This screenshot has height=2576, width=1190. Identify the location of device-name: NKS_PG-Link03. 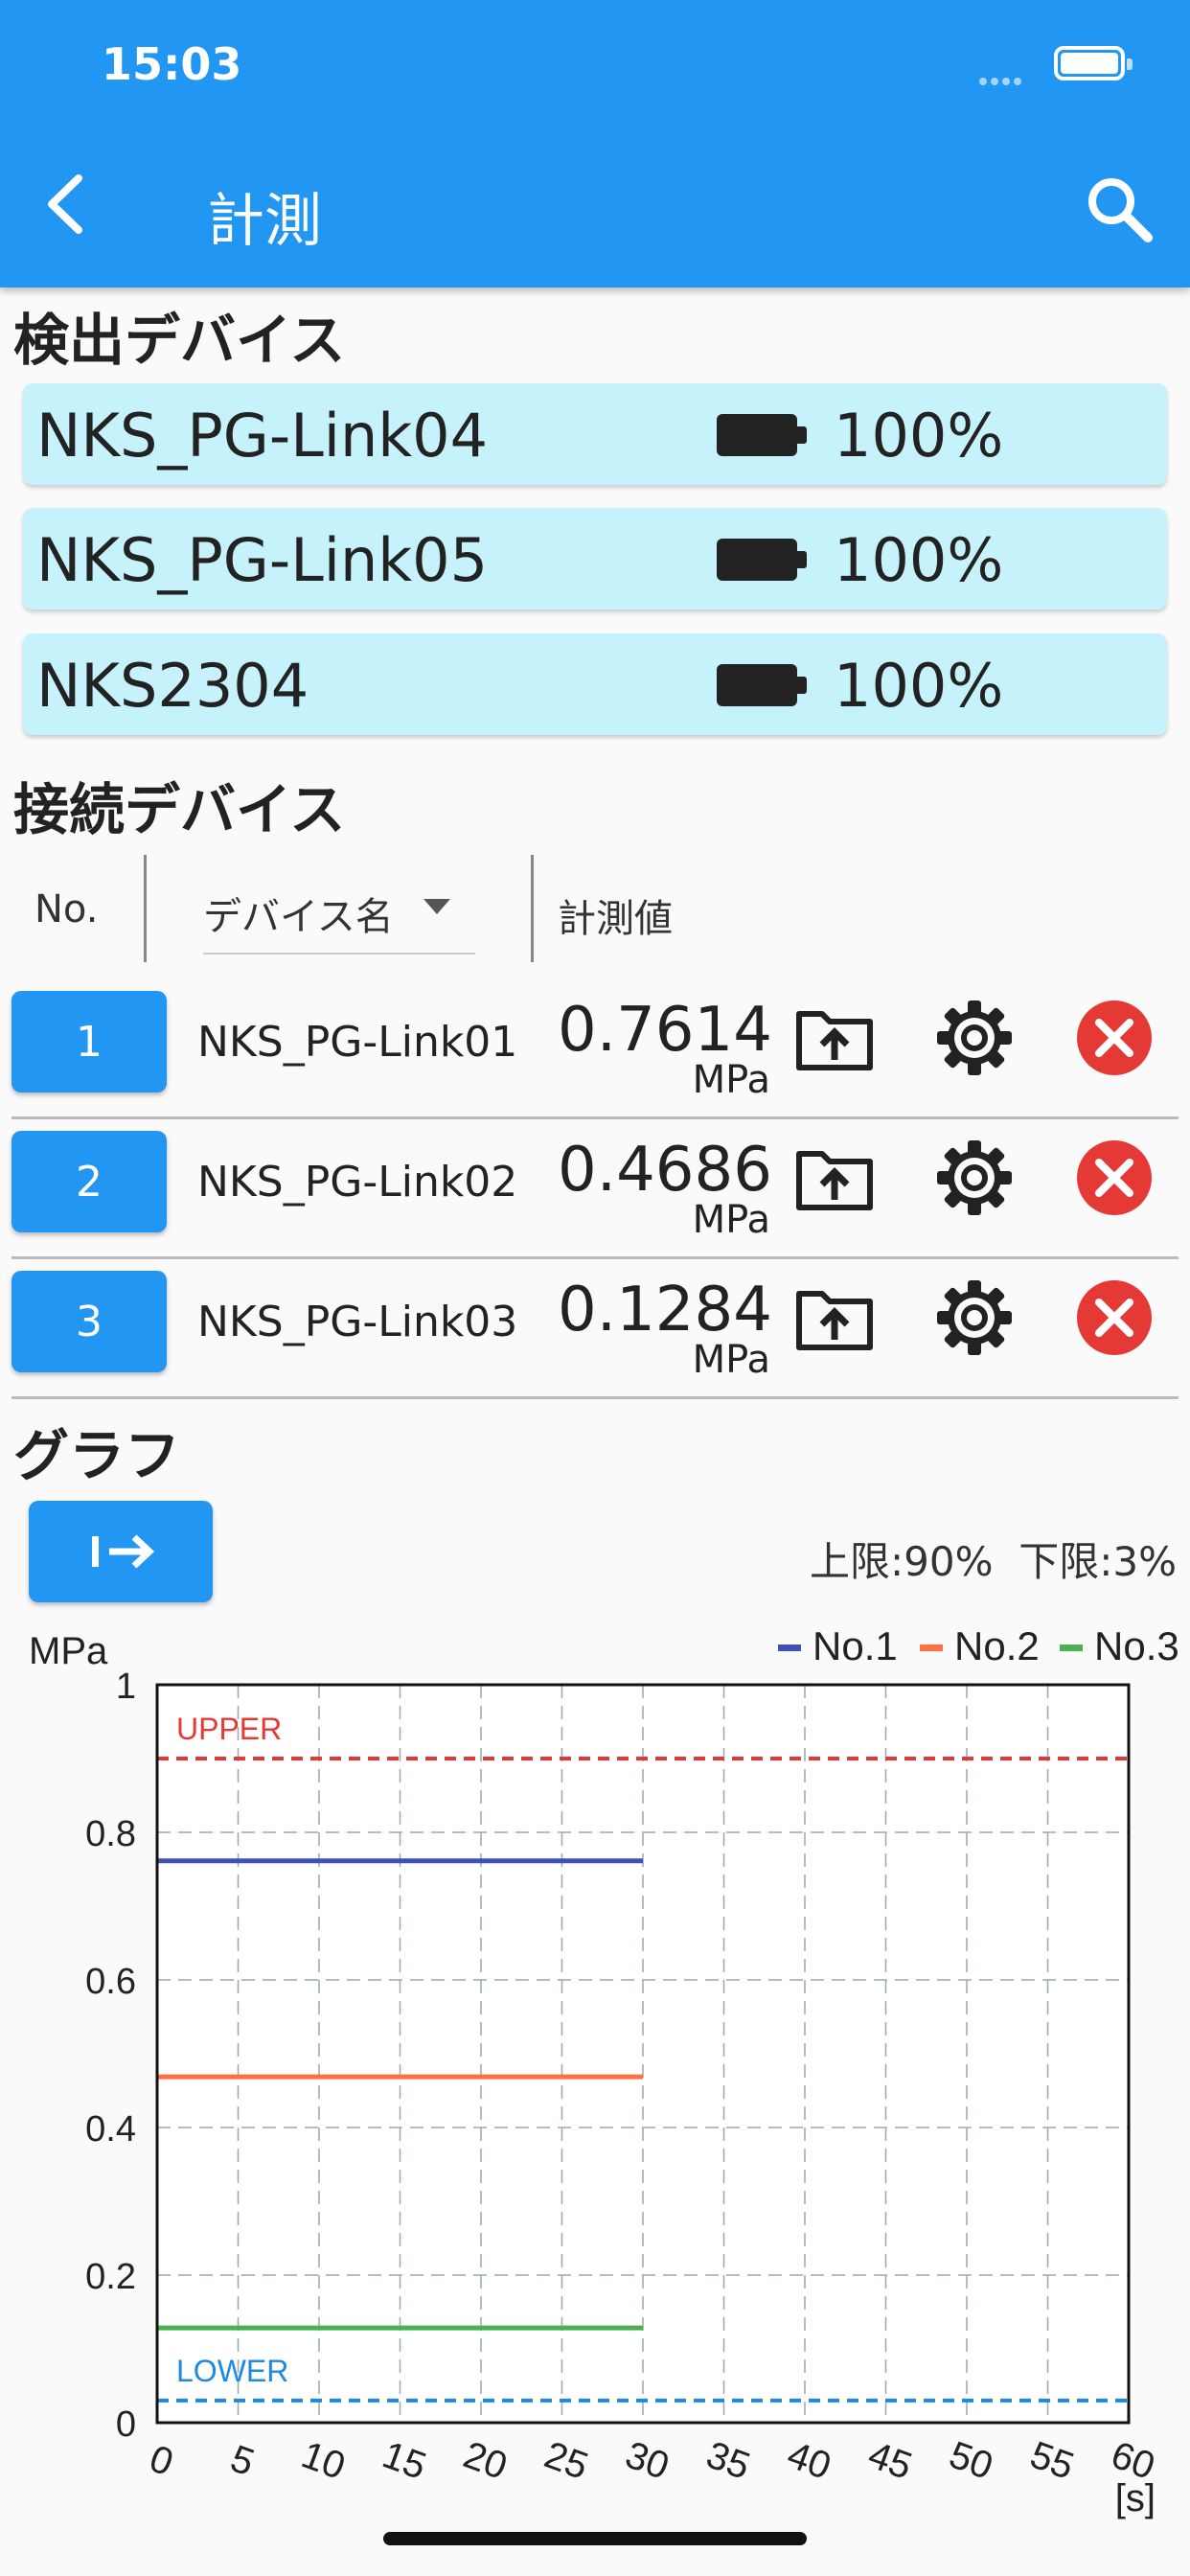
(358, 1322).